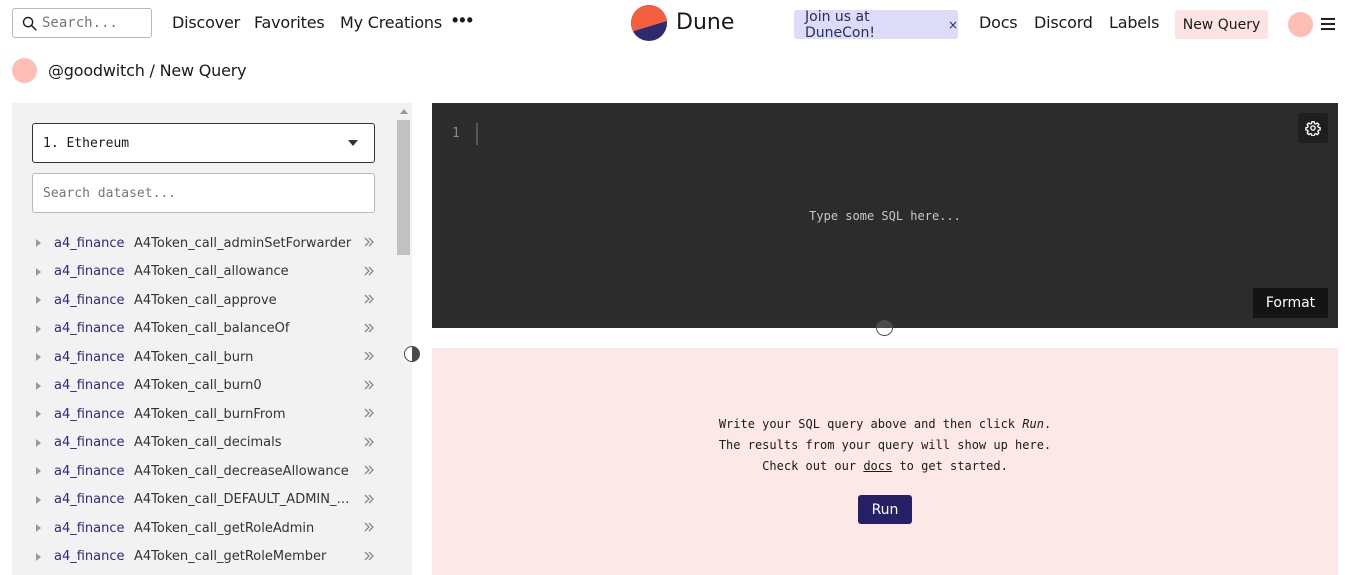 This screenshot has height=575, width=1347. What do you see at coordinates (649, 23) in the screenshot?
I see `dune-logo-icon` at bounding box center [649, 23].